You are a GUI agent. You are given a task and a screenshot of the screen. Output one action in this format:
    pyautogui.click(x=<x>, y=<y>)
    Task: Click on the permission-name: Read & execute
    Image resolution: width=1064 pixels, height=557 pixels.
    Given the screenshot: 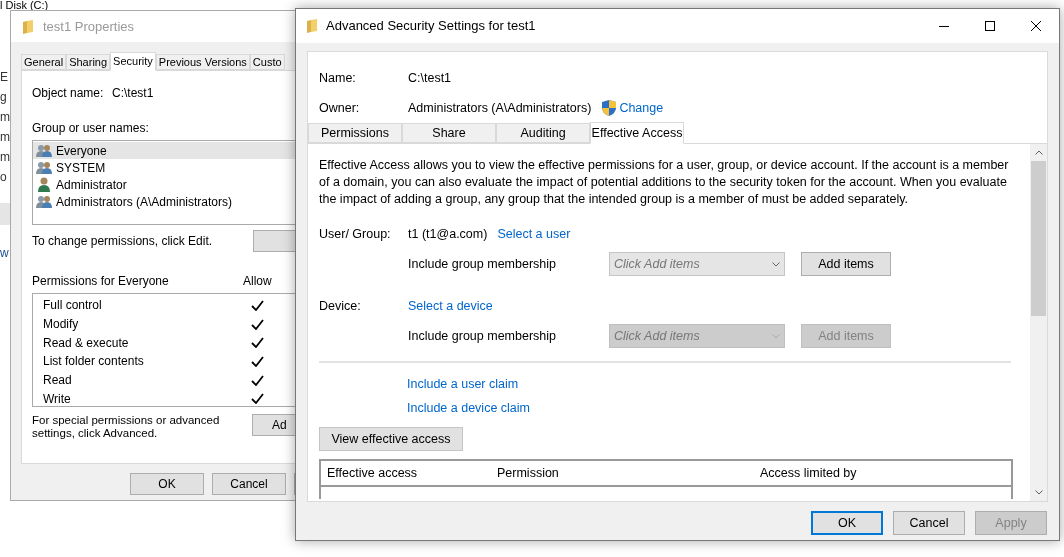 What is the action you would take?
    pyautogui.click(x=86, y=343)
    